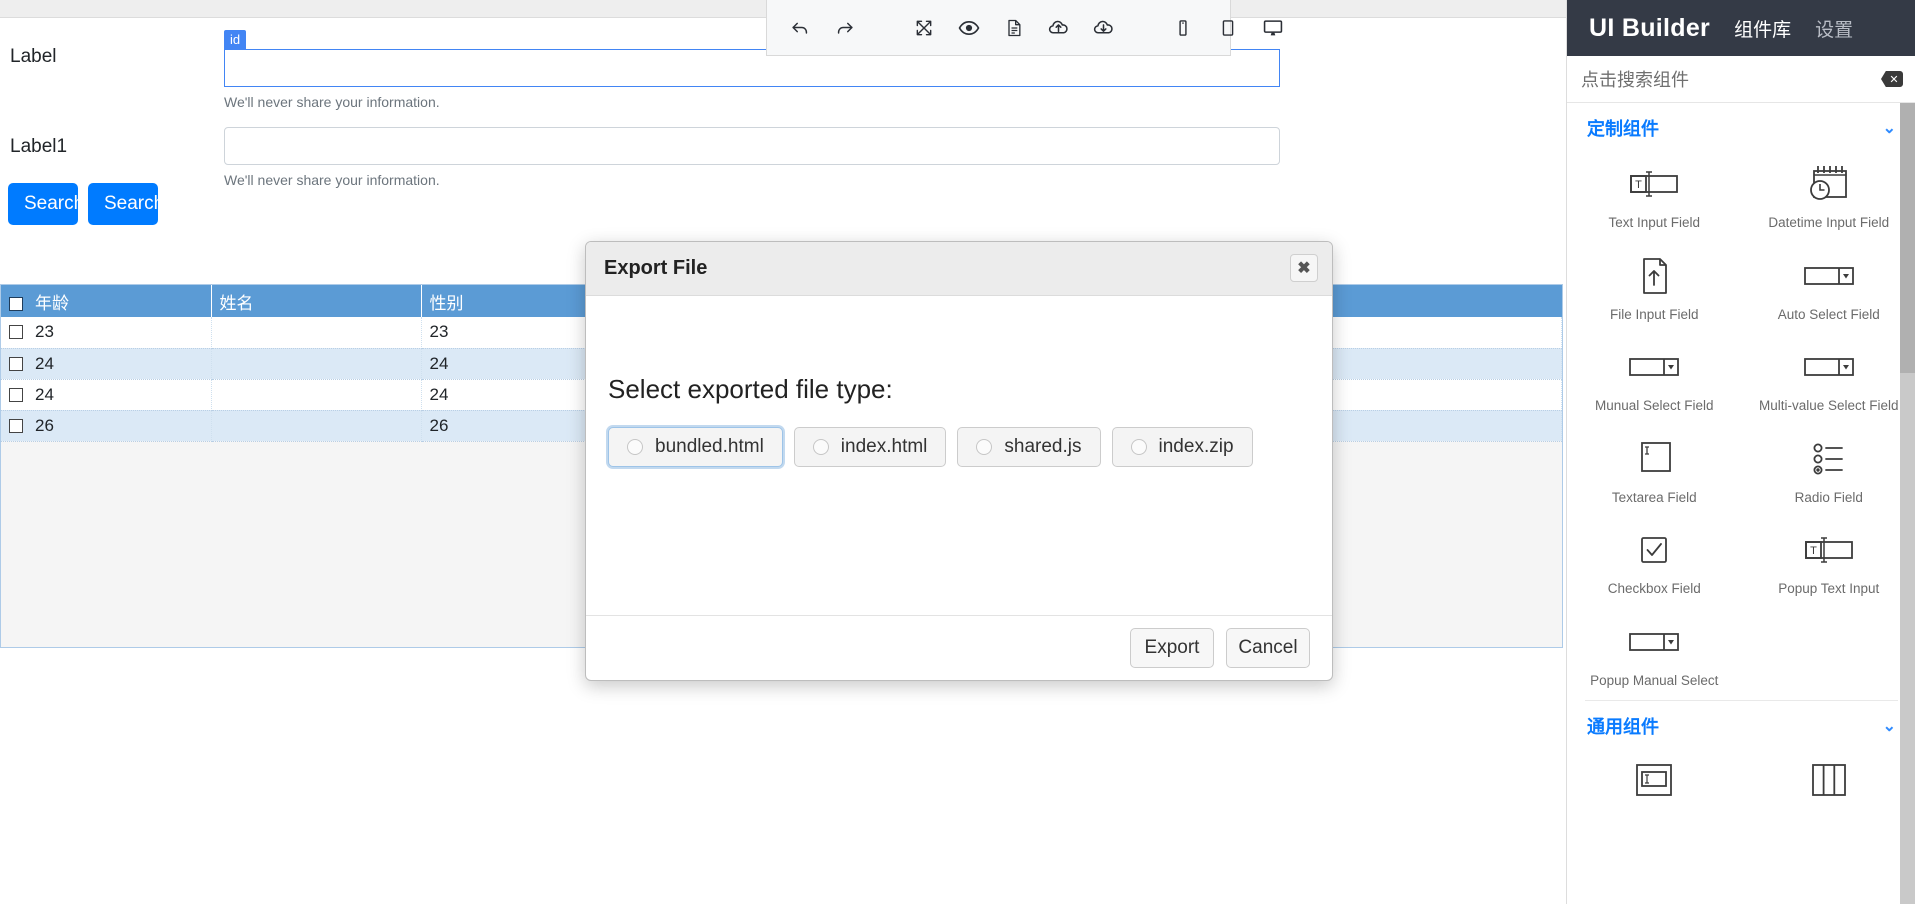 Image resolution: width=1915 pixels, height=904 pixels. I want to click on cancel-button: Cancel, so click(1268, 648).